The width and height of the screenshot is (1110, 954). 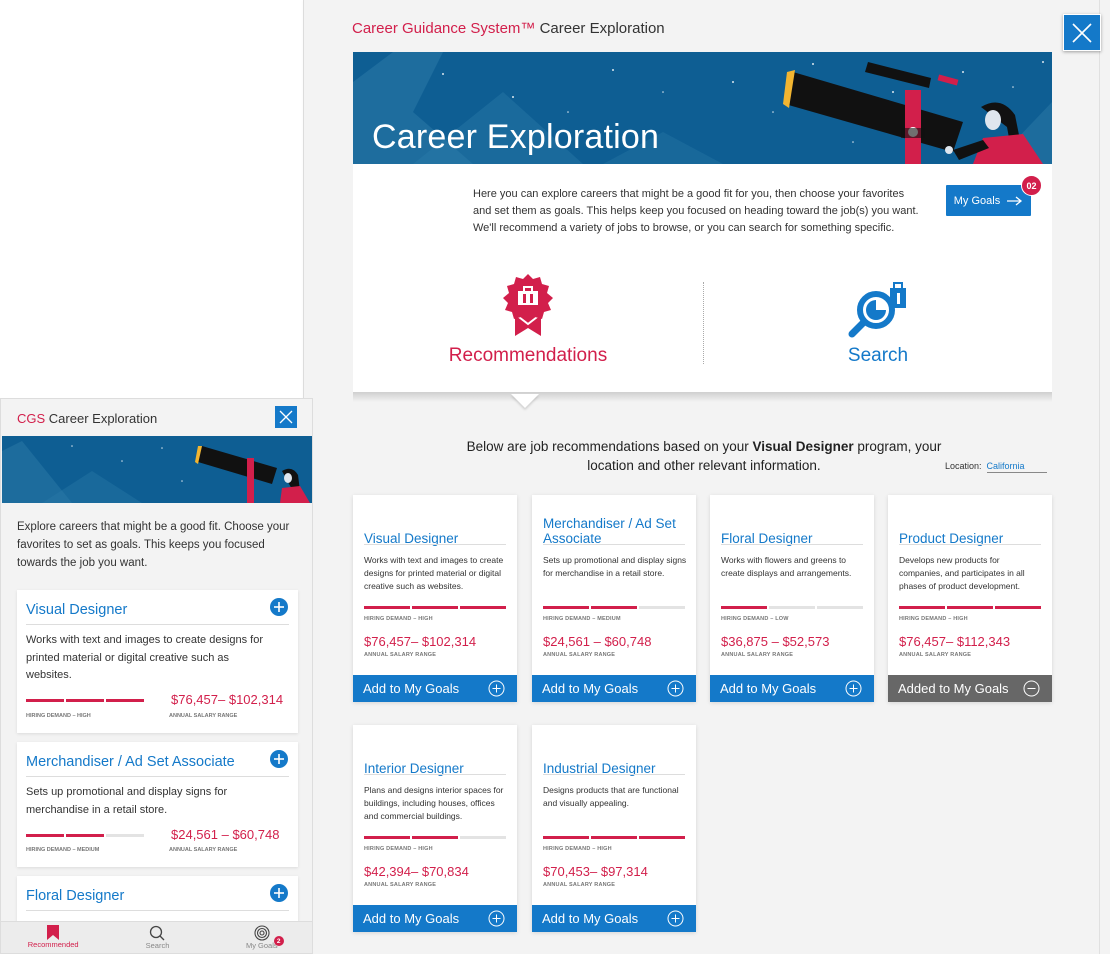 I want to click on salary-range: $24,561 – $60,748, so click(x=225, y=834).